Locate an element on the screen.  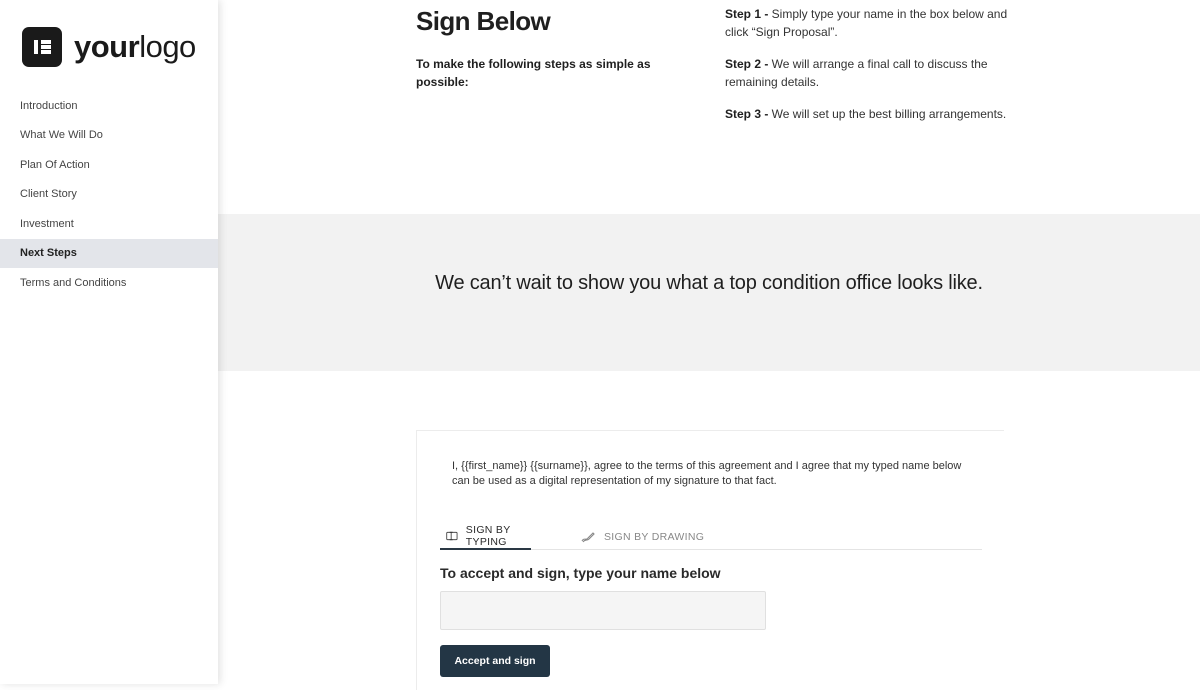
tab-label: SIGN BY TYPING is located at coordinates (488, 535).